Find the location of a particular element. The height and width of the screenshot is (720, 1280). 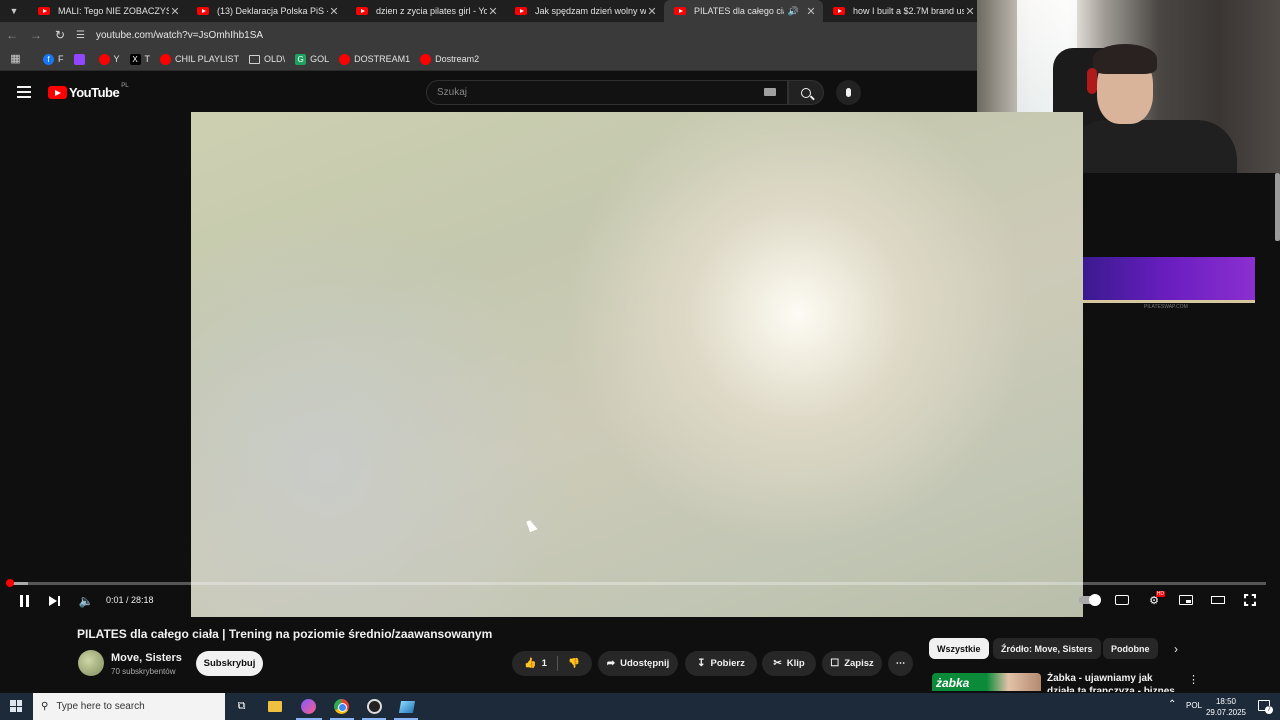

chrome-icon is located at coordinates (341, 706).